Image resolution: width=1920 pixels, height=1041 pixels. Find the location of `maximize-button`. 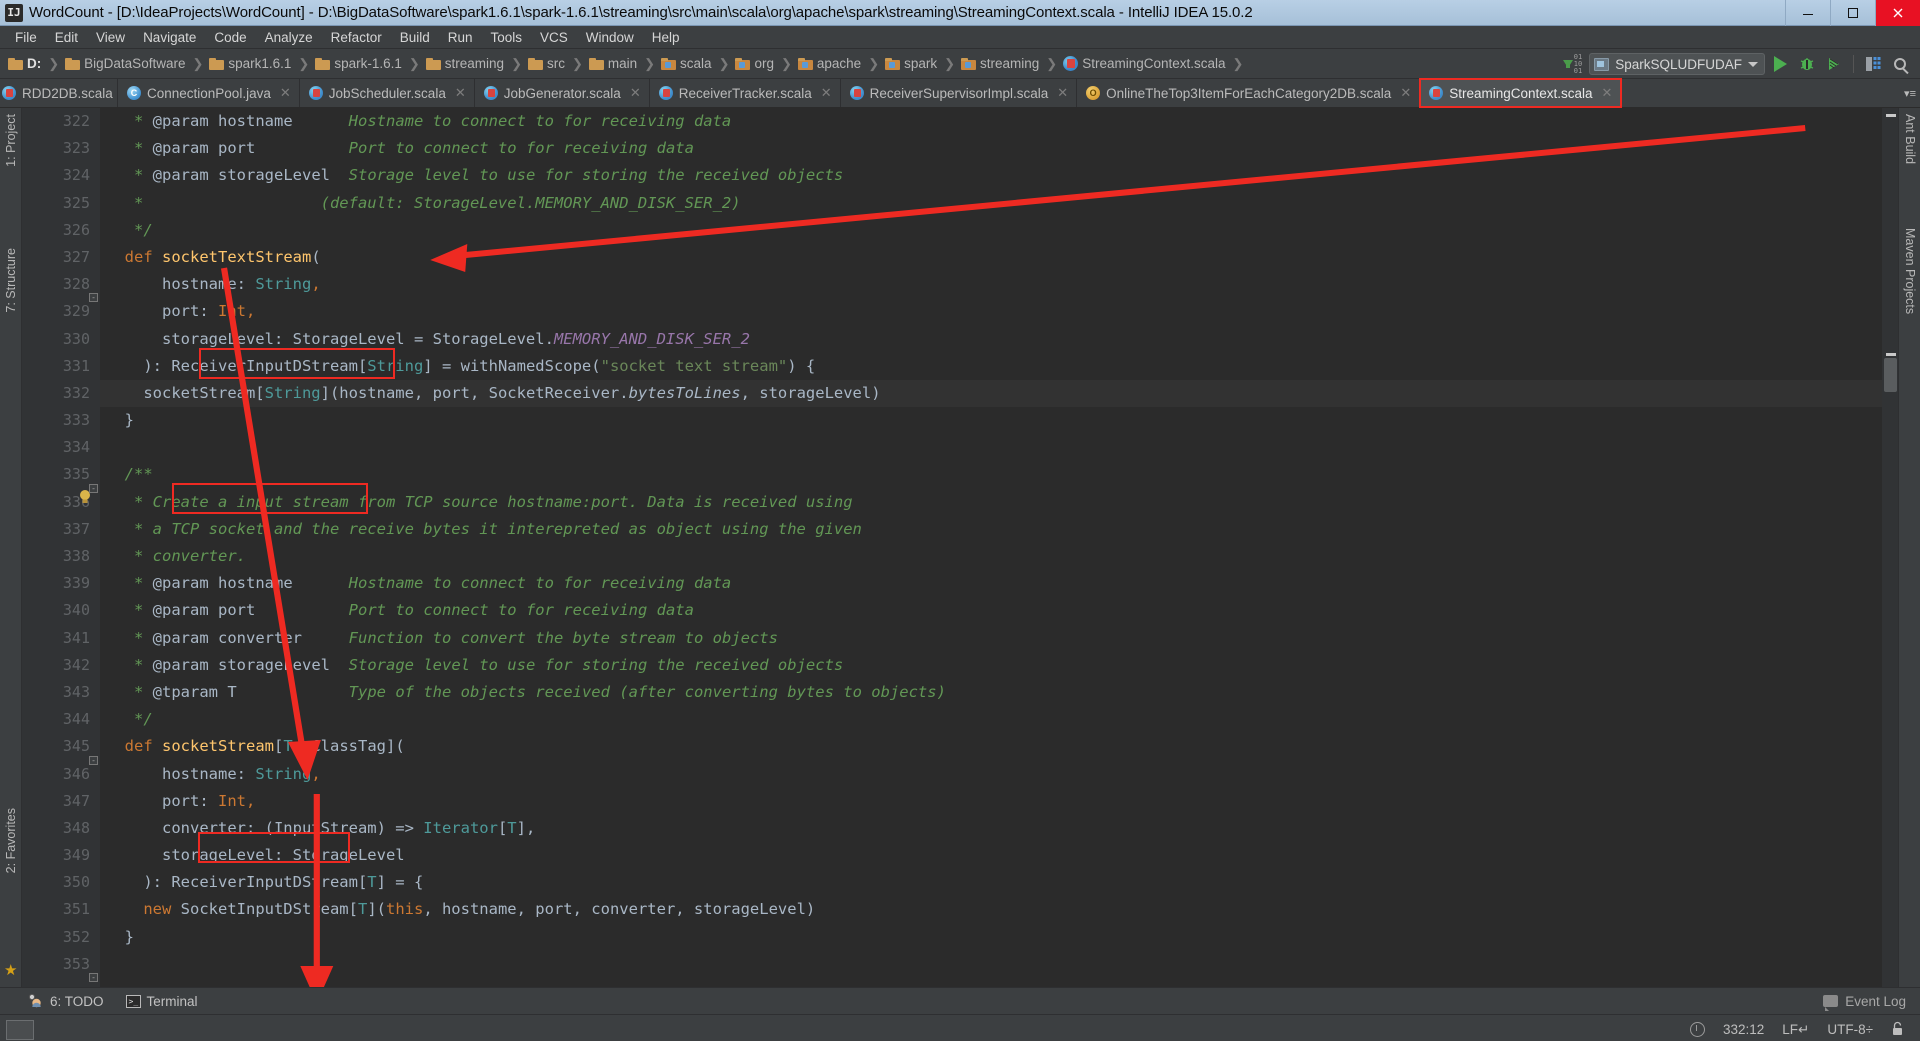

maximize-button is located at coordinates (1852, 13).